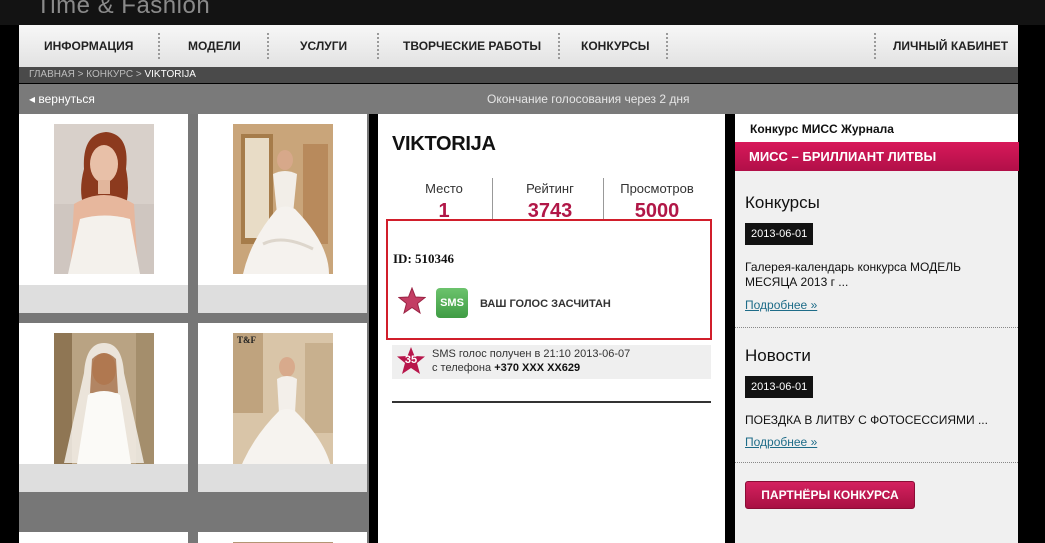 This screenshot has height=543, width=1045. I want to click on nav-item-contests: КОНКУРСЫ, so click(615, 46).